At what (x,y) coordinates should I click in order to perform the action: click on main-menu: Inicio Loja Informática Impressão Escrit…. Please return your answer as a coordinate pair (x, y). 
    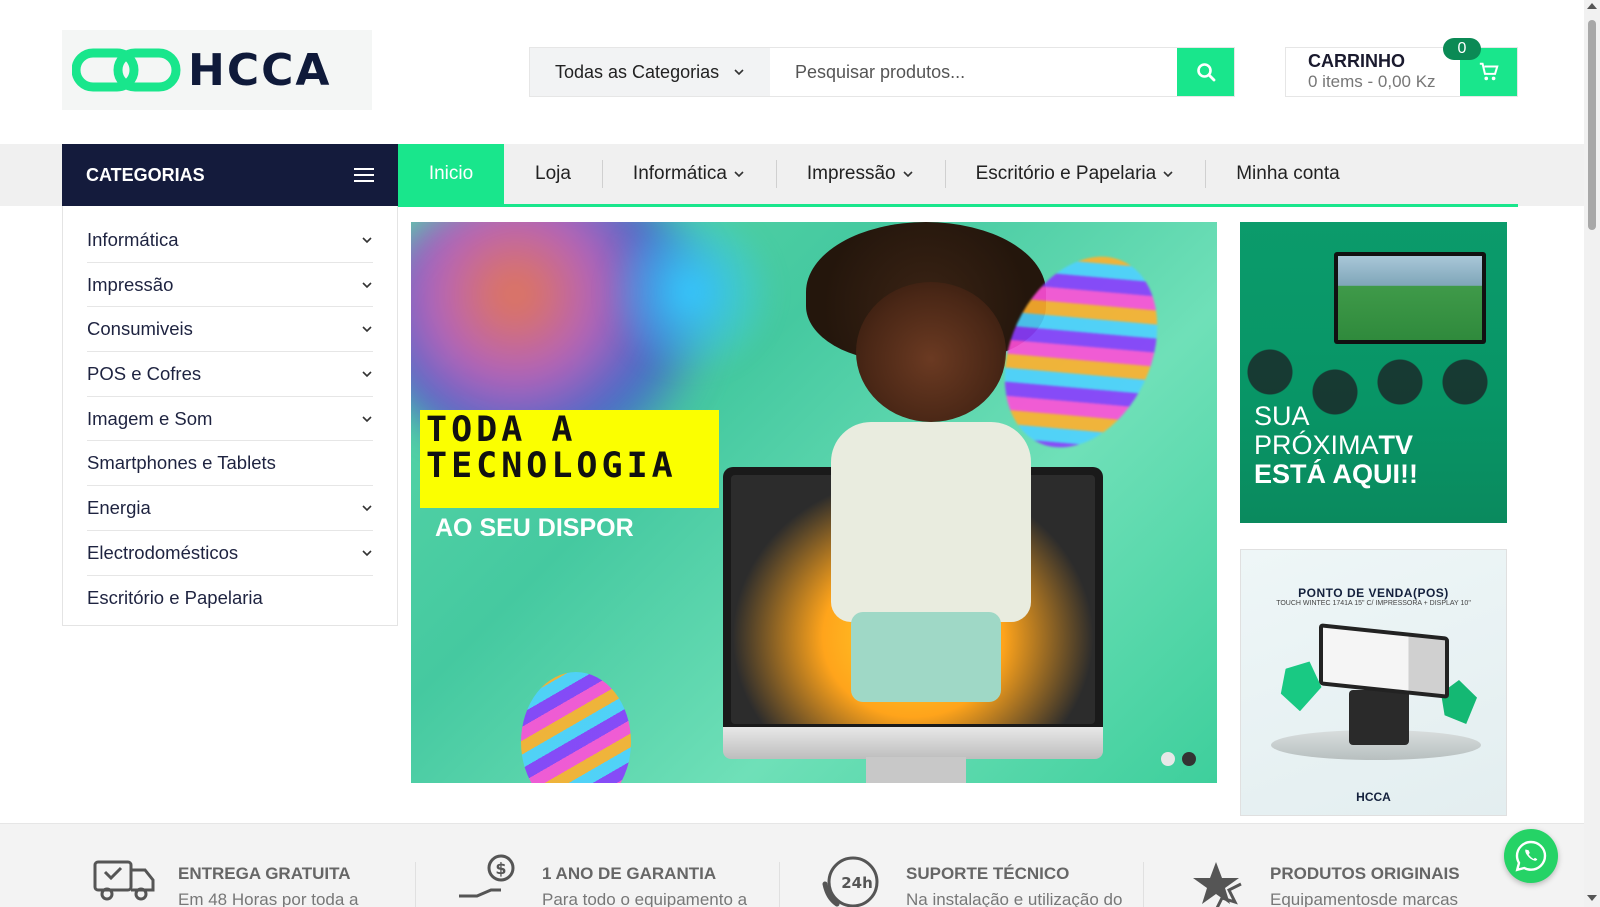
    Looking at the image, I should click on (884, 175).